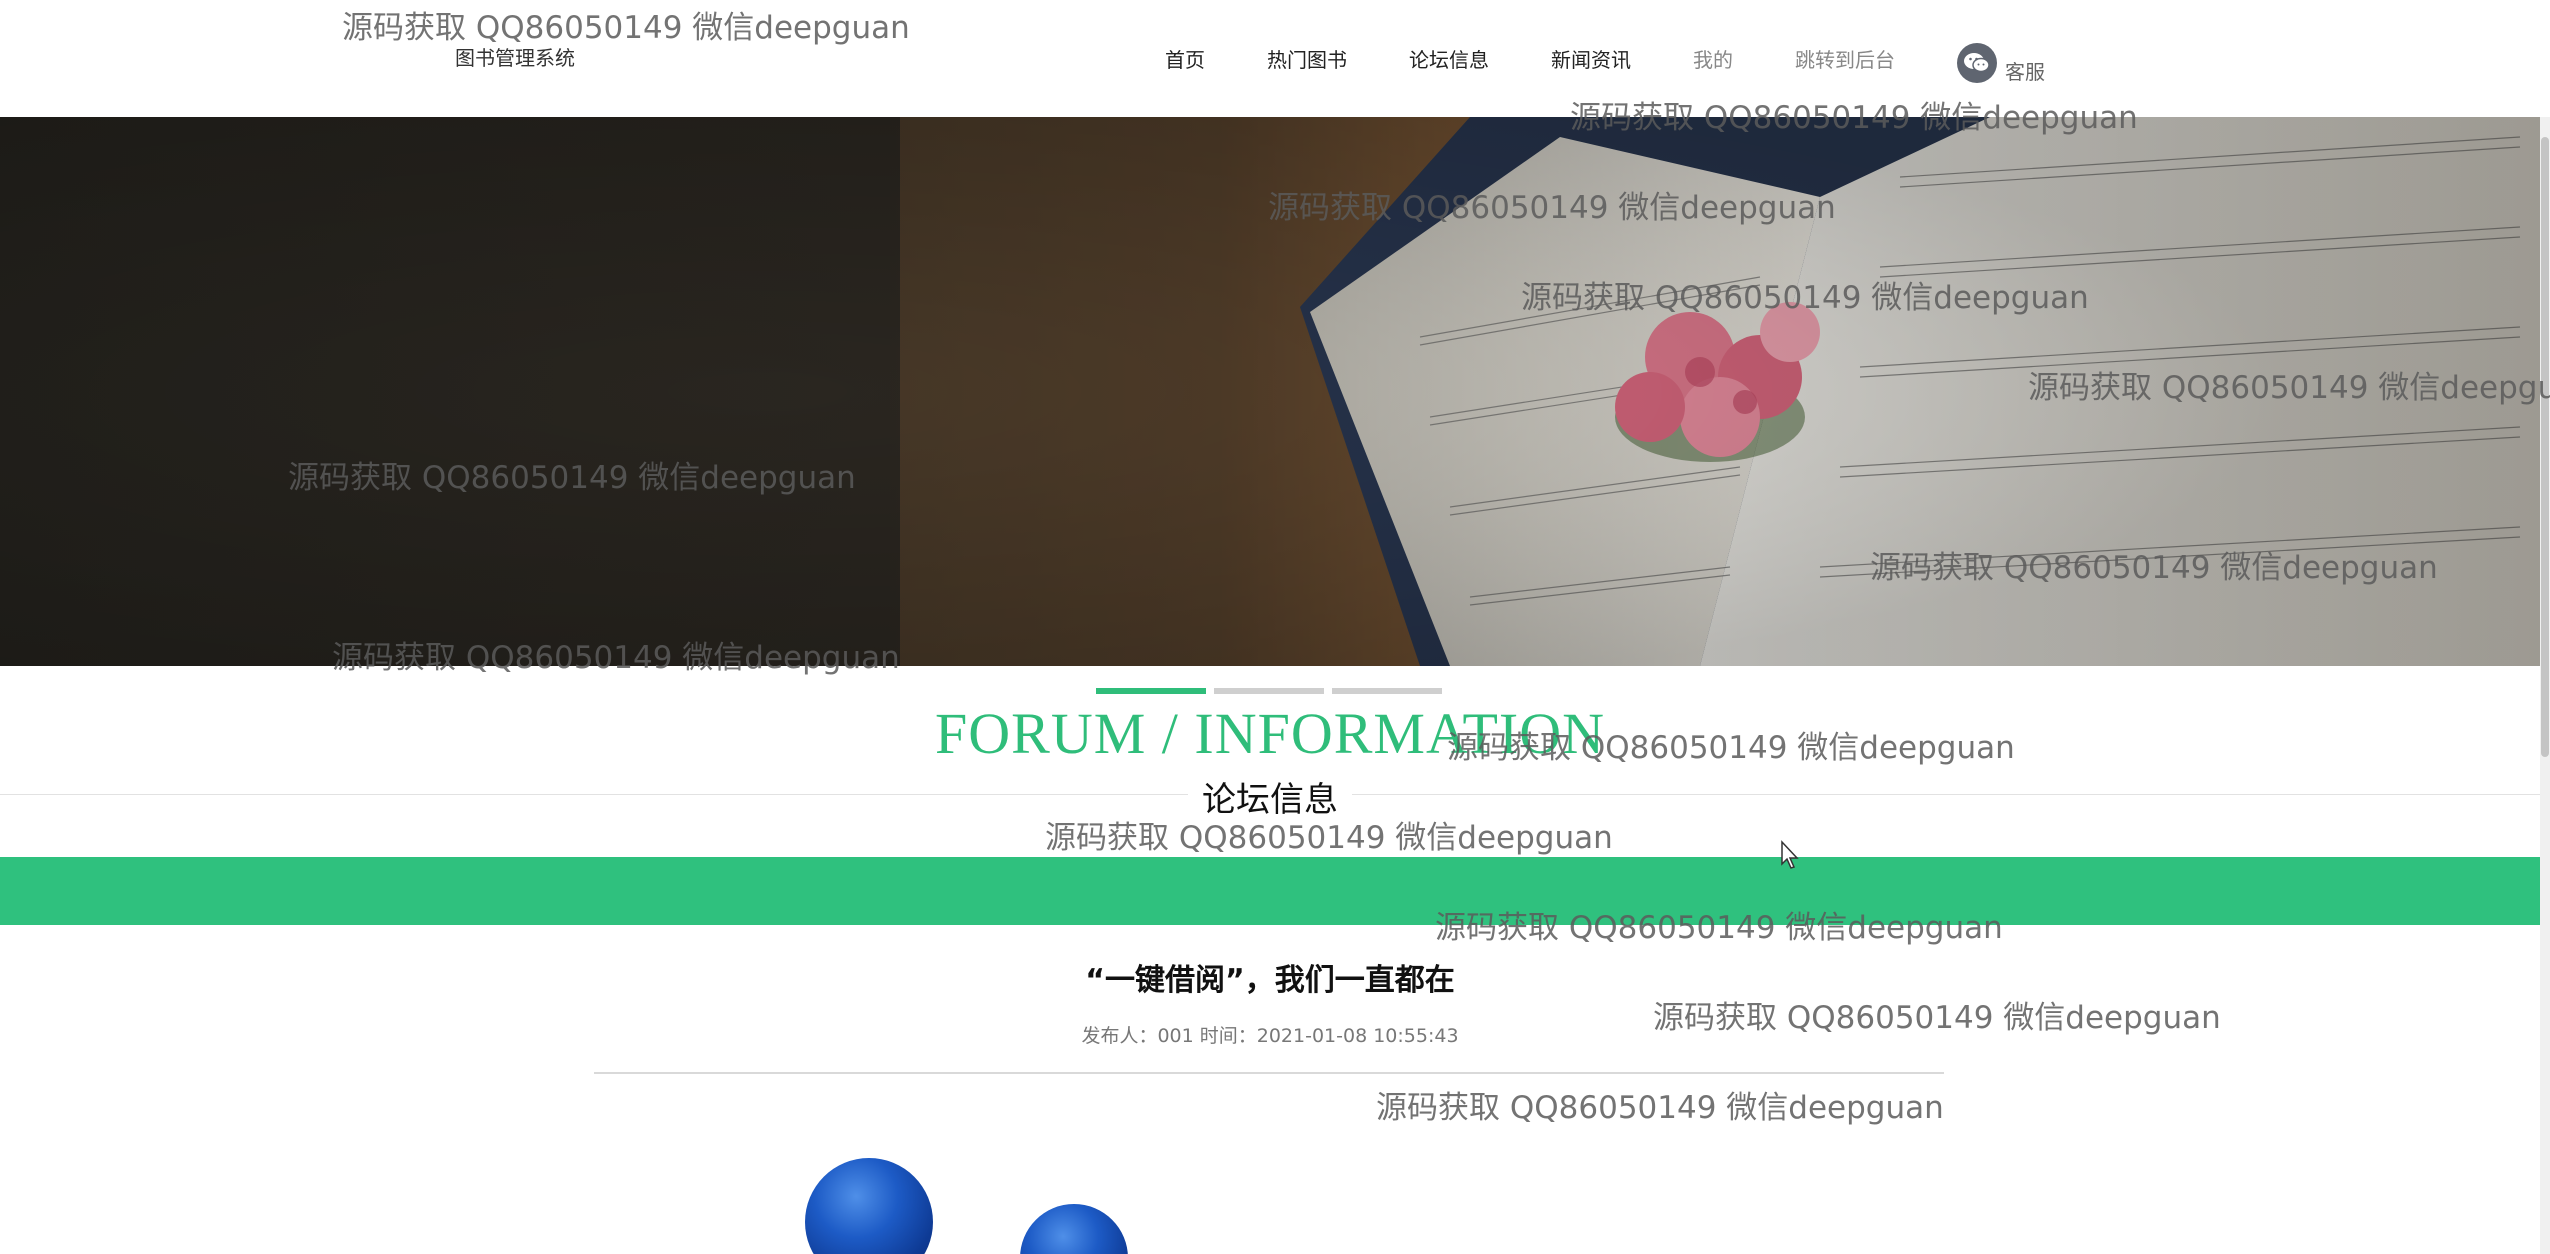 Image resolution: width=2550 pixels, height=1254 pixels. What do you see at coordinates (1713, 58) in the screenshot?
I see `nav-mine: 我的` at bounding box center [1713, 58].